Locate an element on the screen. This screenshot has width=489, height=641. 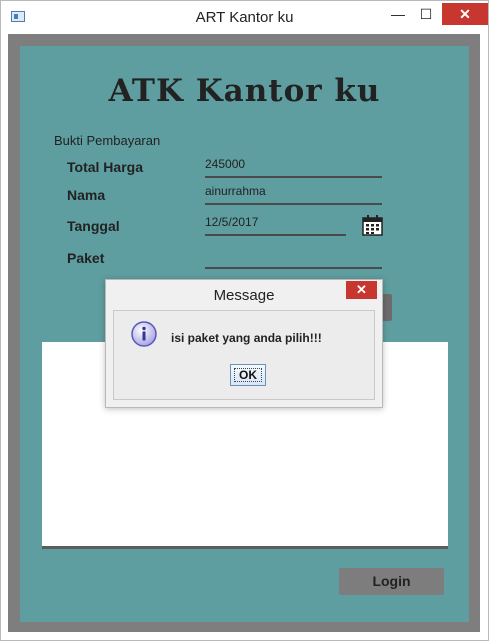
total-harga-field: 245000 is located at coordinates (293, 167).